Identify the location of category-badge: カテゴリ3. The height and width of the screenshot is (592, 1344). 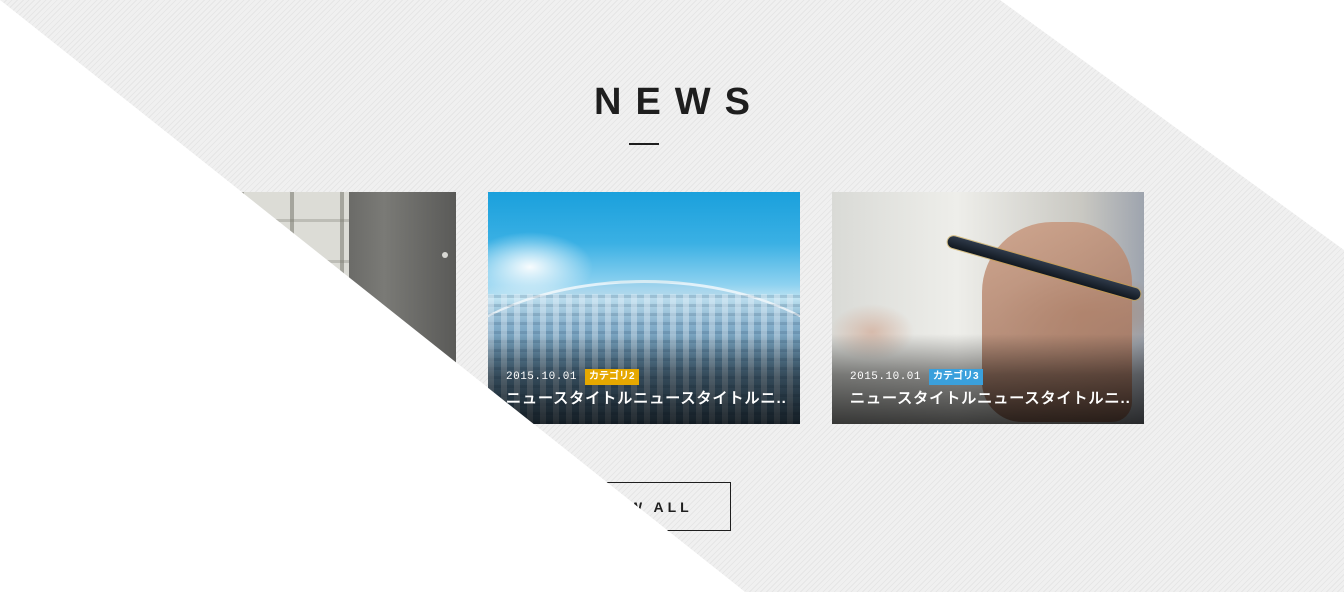
(956, 377).